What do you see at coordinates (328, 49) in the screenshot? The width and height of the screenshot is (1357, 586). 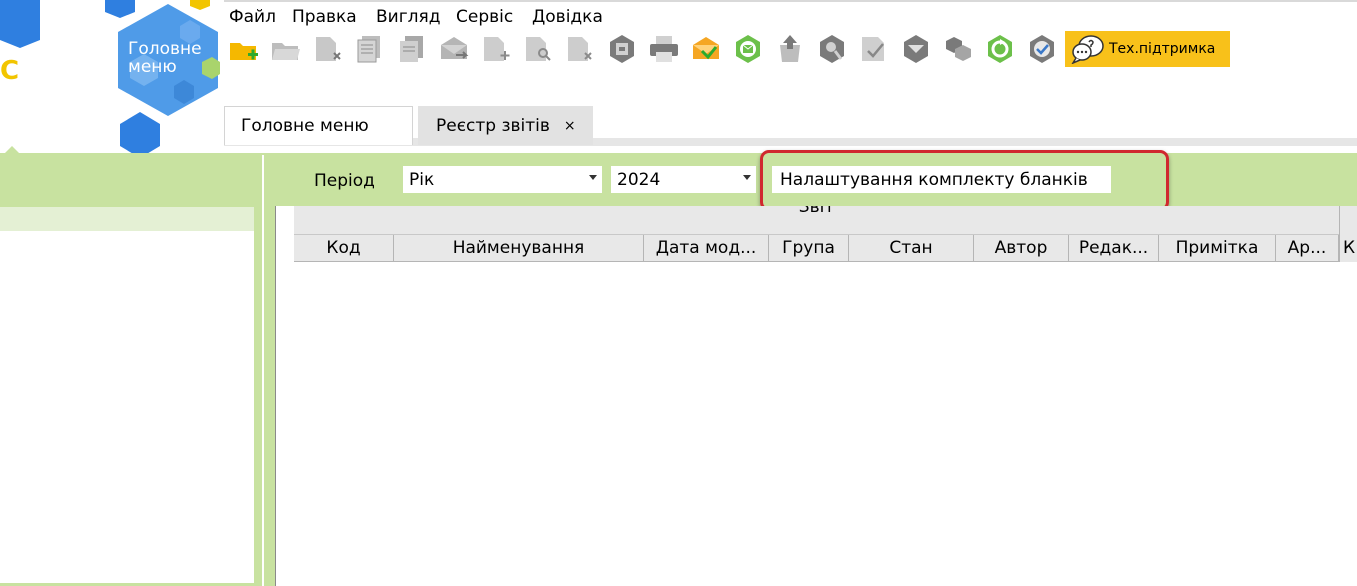 I see `delete-doc-icon` at bounding box center [328, 49].